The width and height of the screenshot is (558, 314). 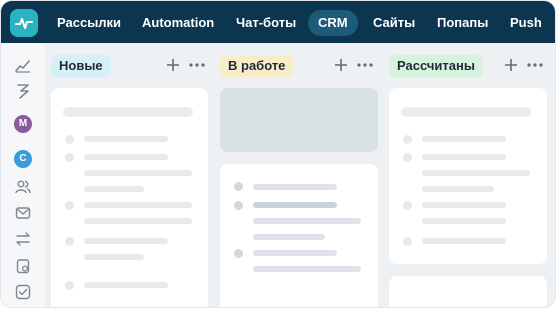 What do you see at coordinates (23, 66) in the screenshot?
I see `chart-icon` at bounding box center [23, 66].